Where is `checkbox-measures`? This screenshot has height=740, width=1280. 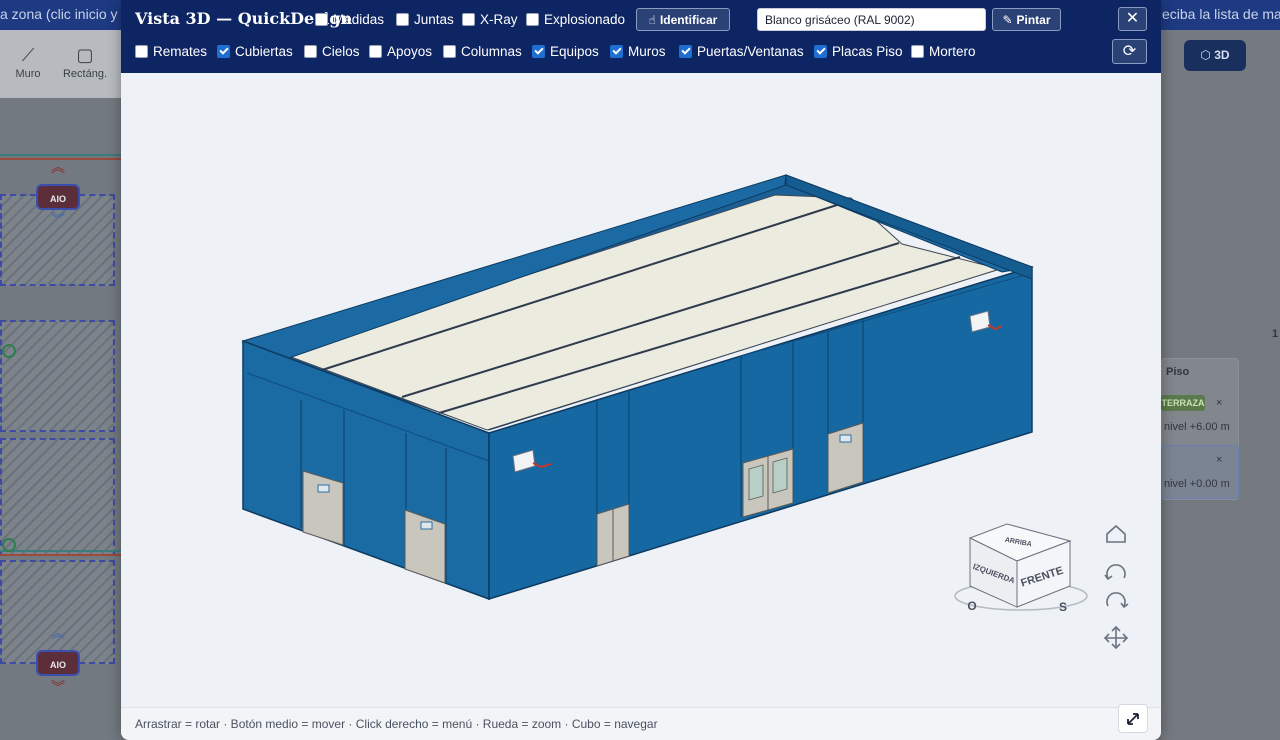 checkbox-measures is located at coordinates (321, 19).